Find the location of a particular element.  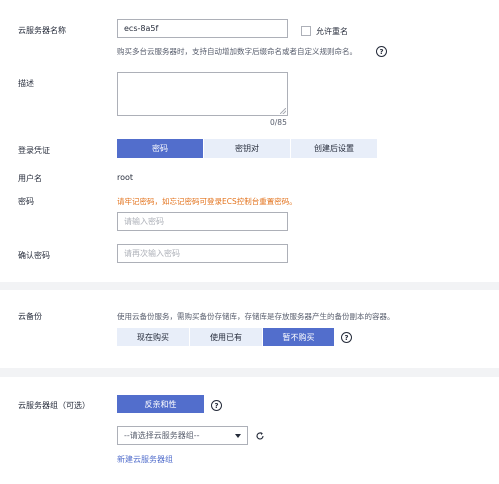

refresh-icon is located at coordinates (260, 436).